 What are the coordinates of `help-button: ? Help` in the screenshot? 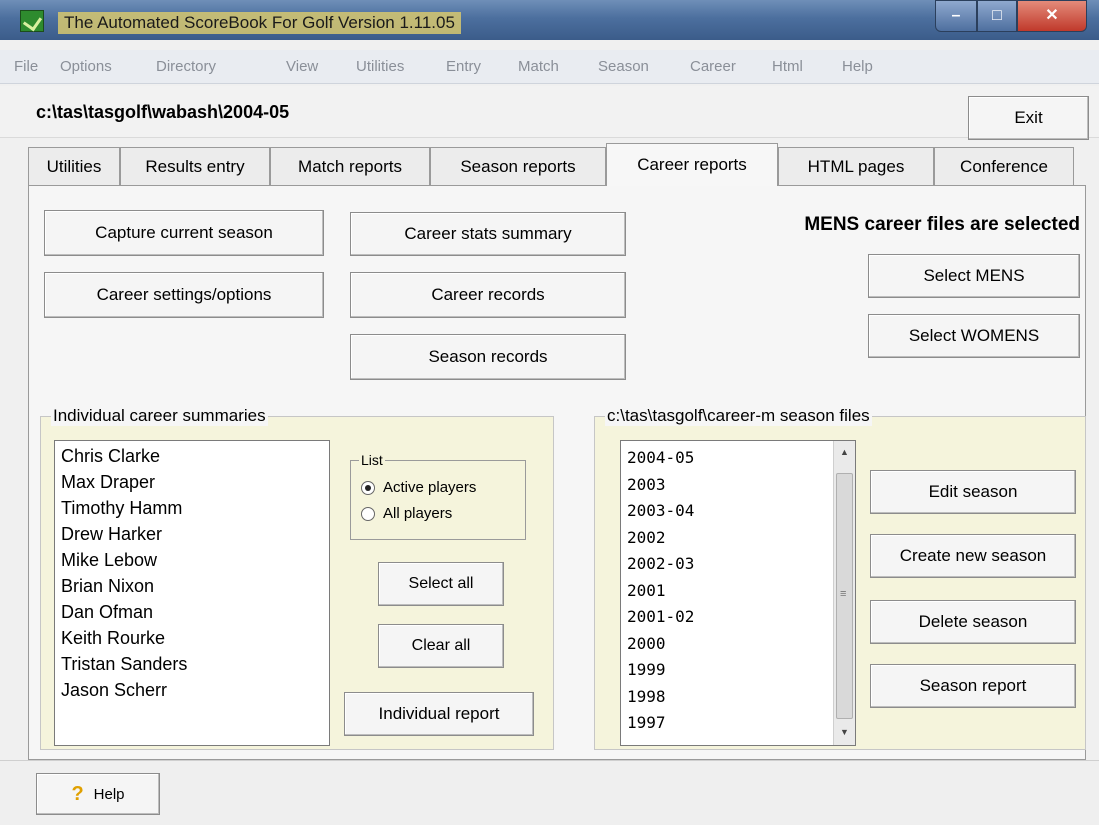 It's located at (98, 794).